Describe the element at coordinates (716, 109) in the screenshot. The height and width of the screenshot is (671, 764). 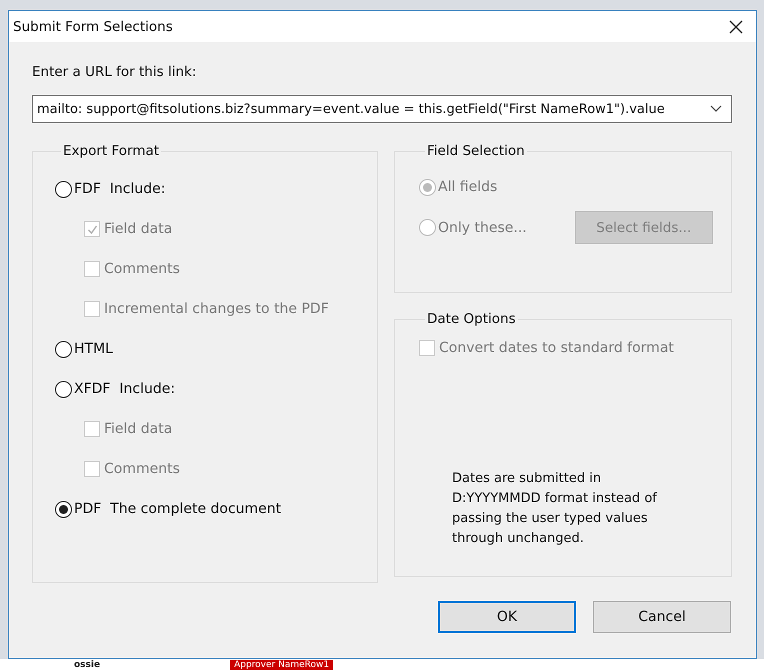
I see `chevron-down-icon` at that location.